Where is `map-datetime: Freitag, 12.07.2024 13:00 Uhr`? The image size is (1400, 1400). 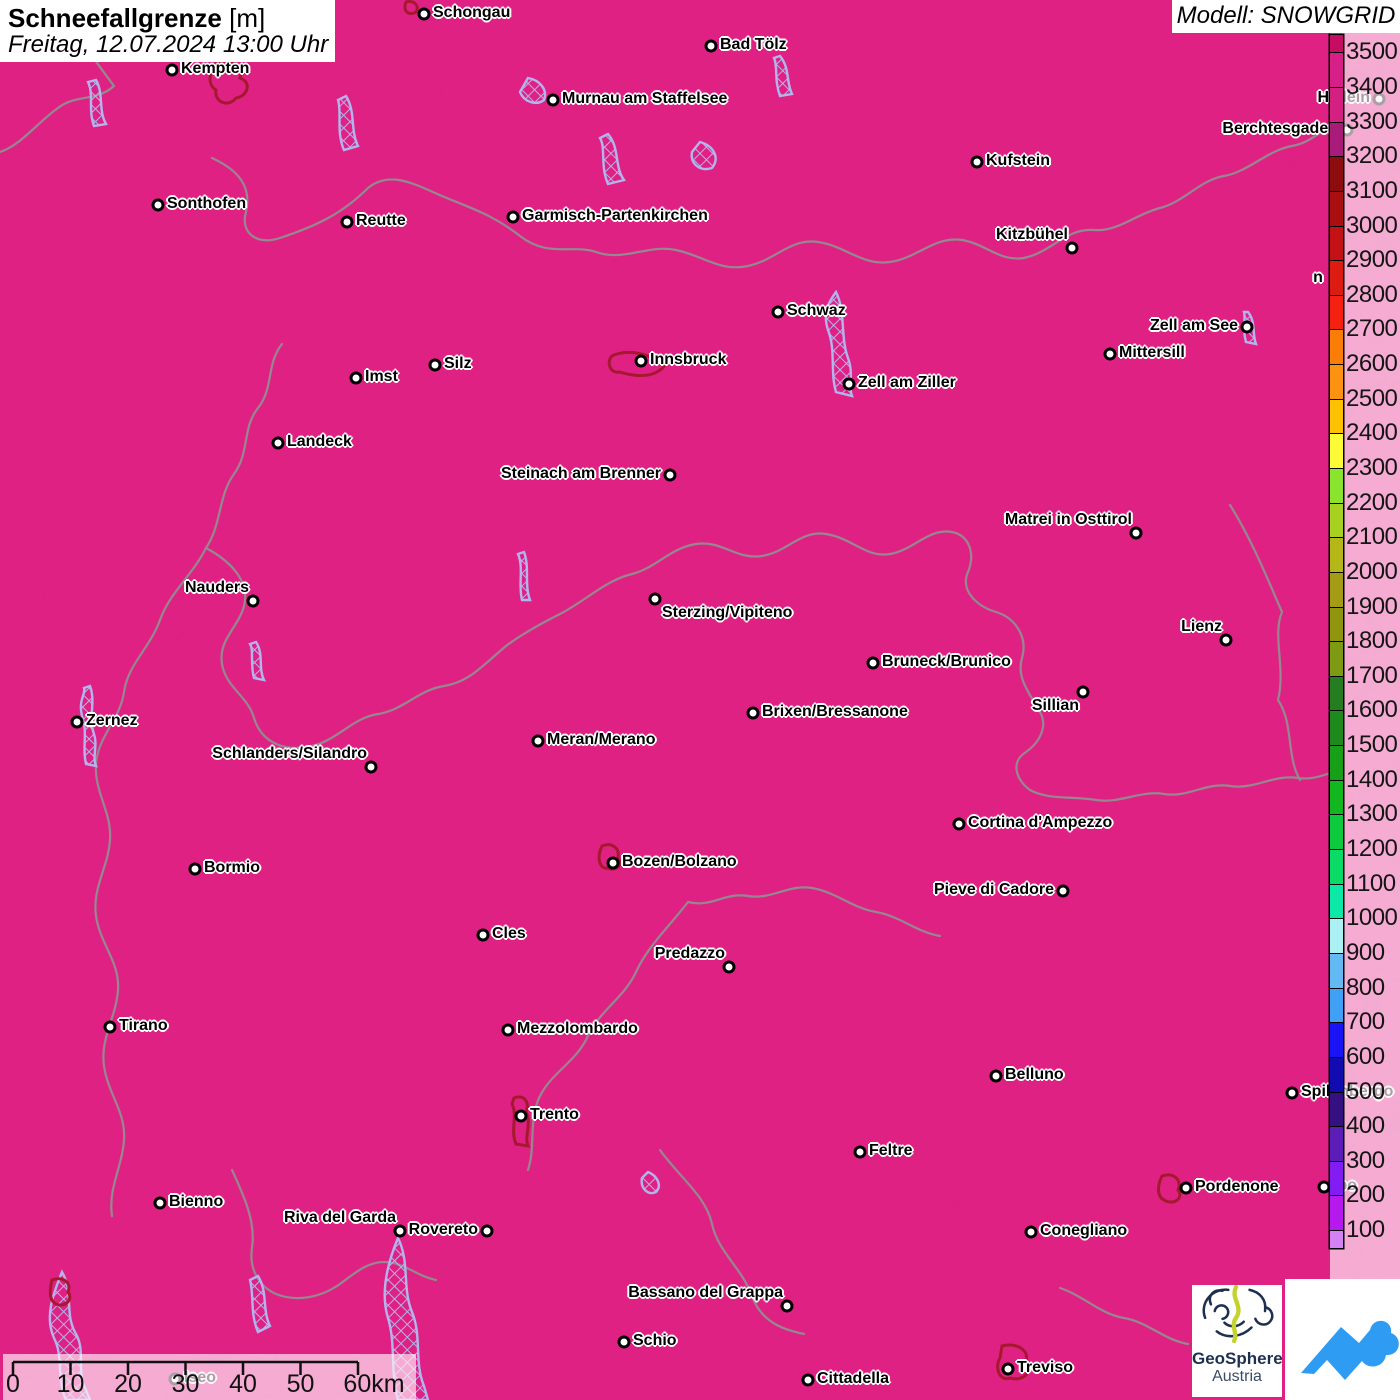
map-datetime: Freitag, 12.07.2024 13:00 Uhr is located at coordinates (168, 44).